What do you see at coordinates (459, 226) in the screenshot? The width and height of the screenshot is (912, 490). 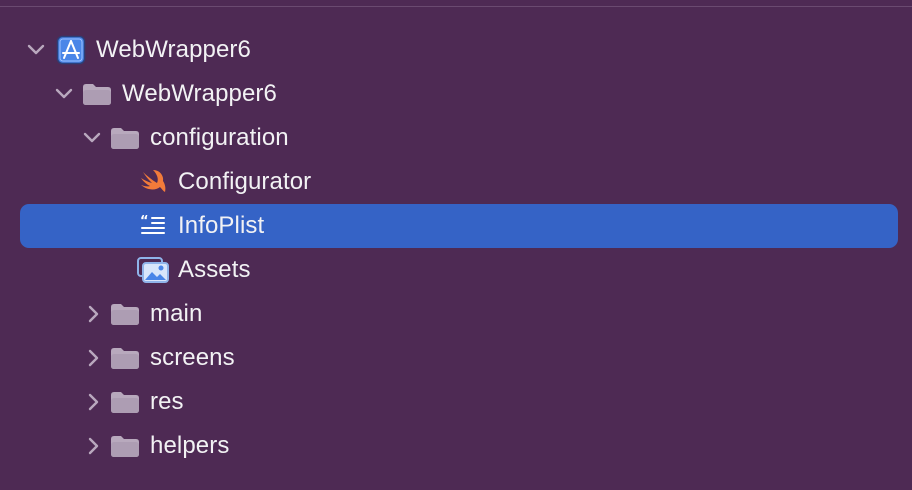 I see `tree-row-file-selected: “ InfoPlist` at bounding box center [459, 226].